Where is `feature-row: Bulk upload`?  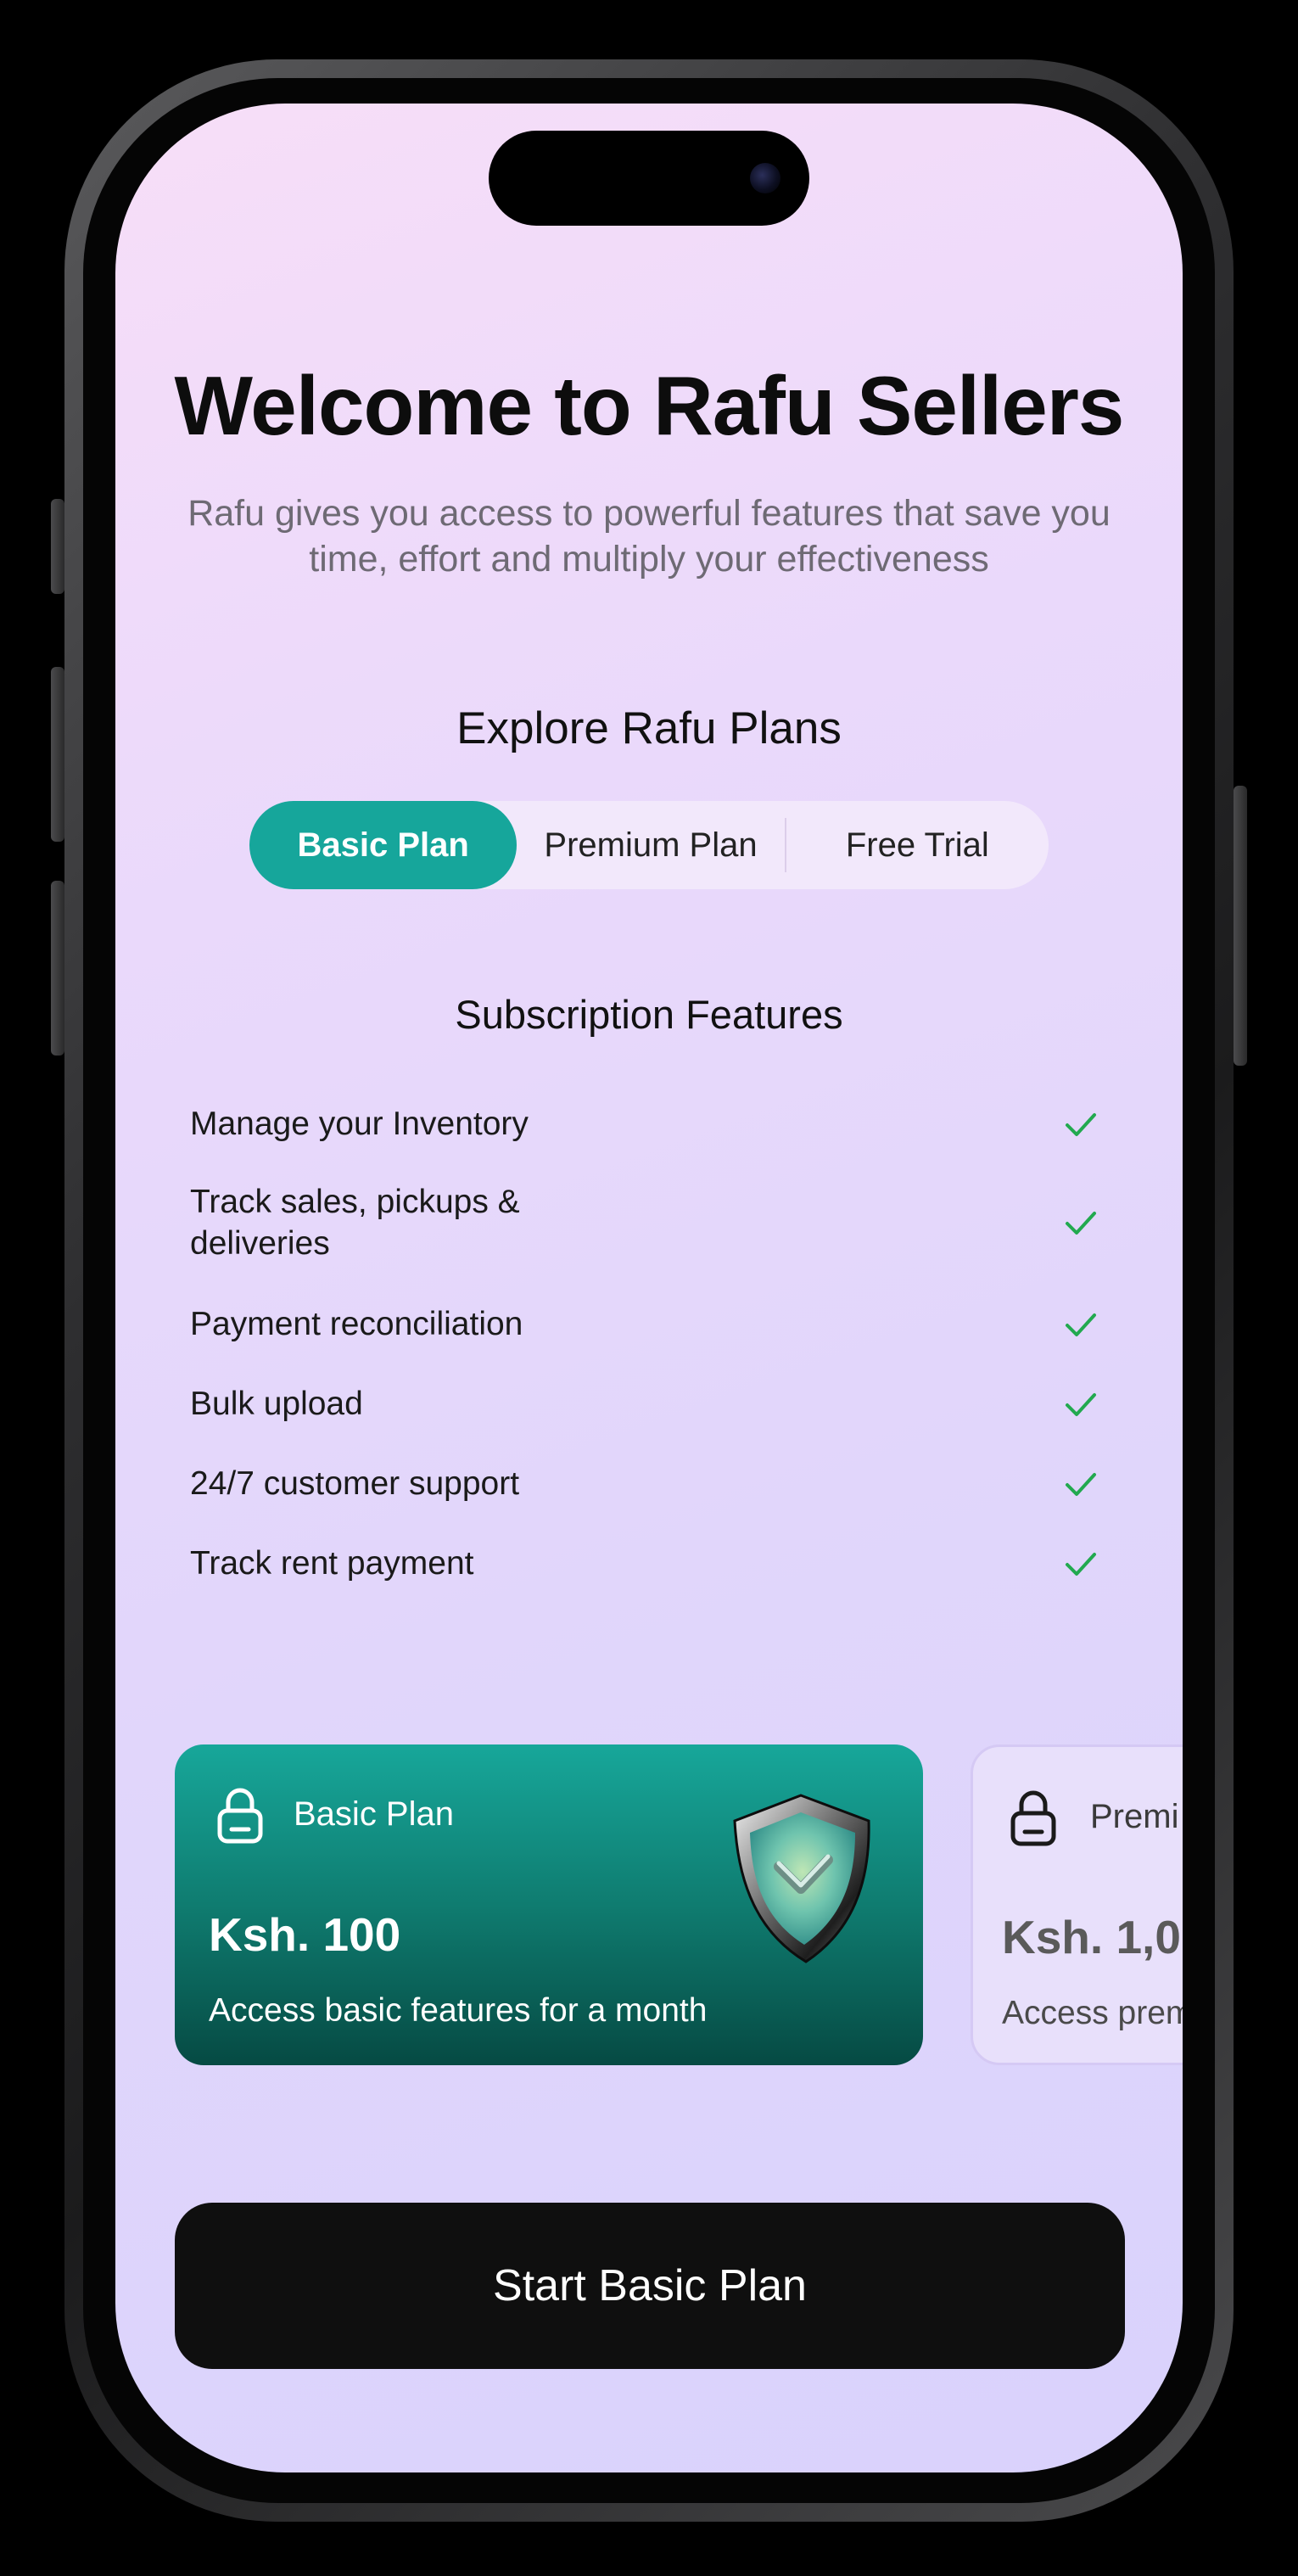 feature-row: Bulk upload is located at coordinates (648, 1404).